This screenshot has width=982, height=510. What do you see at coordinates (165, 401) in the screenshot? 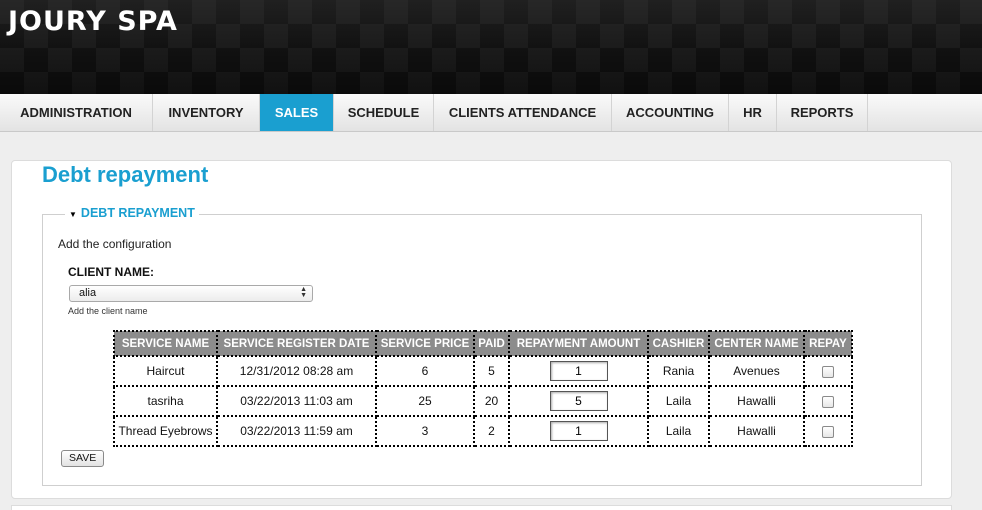
I see `cell-service: tasriha` at bounding box center [165, 401].